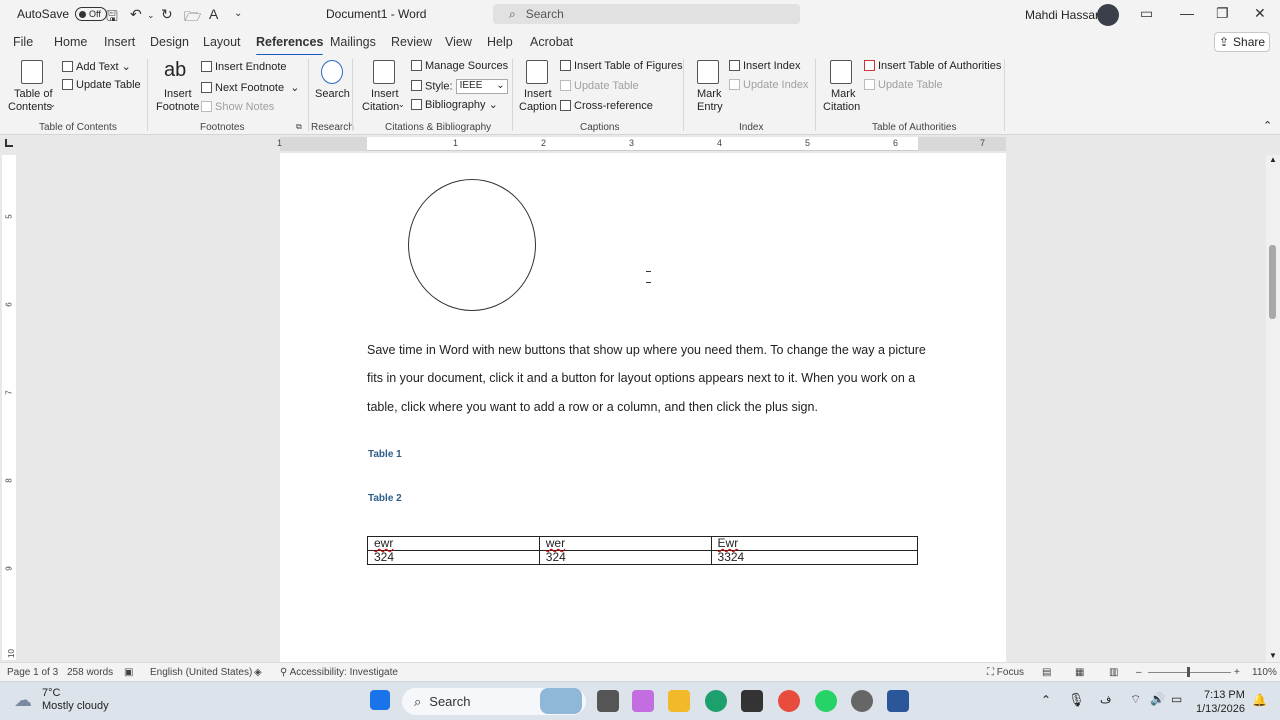 The height and width of the screenshot is (720, 1280). Describe the element at coordinates (608, 701) in the screenshot. I see `task-view-icon` at that location.